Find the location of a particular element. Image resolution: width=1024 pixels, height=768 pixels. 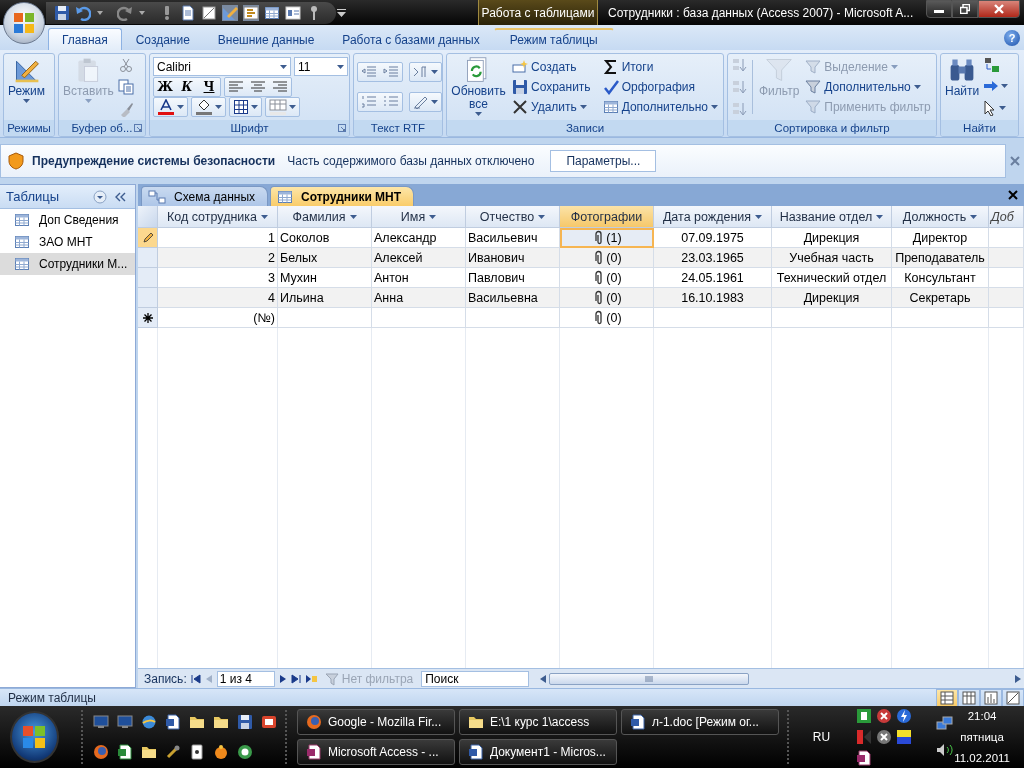

ribbon-large-button: Найти is located at coordinates (962, 87).